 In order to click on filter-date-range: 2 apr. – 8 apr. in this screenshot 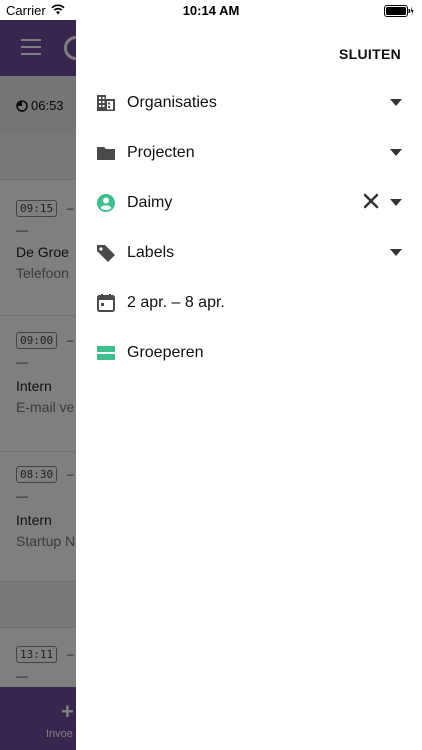, I will do `click(249, 303)`.